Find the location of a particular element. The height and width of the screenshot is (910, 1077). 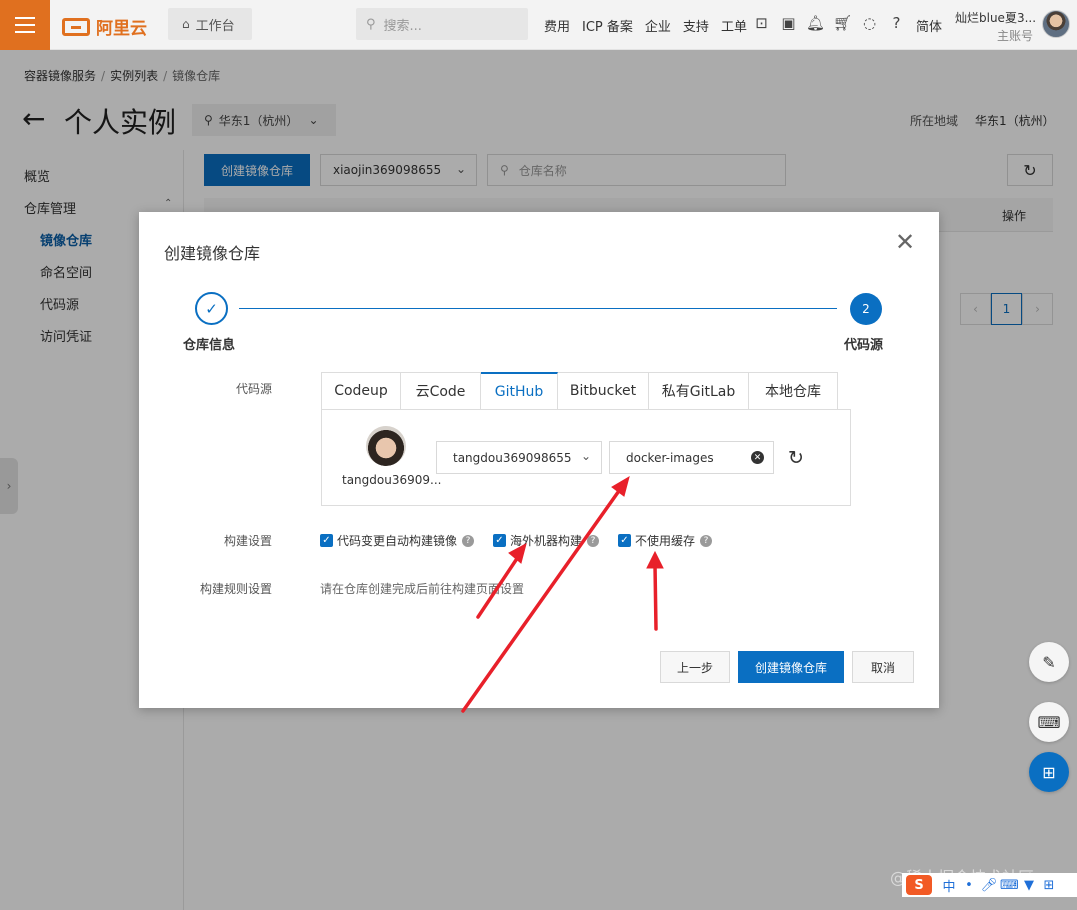

repo-name-input: docker-images ✕ is located at coordinates (691, 457).